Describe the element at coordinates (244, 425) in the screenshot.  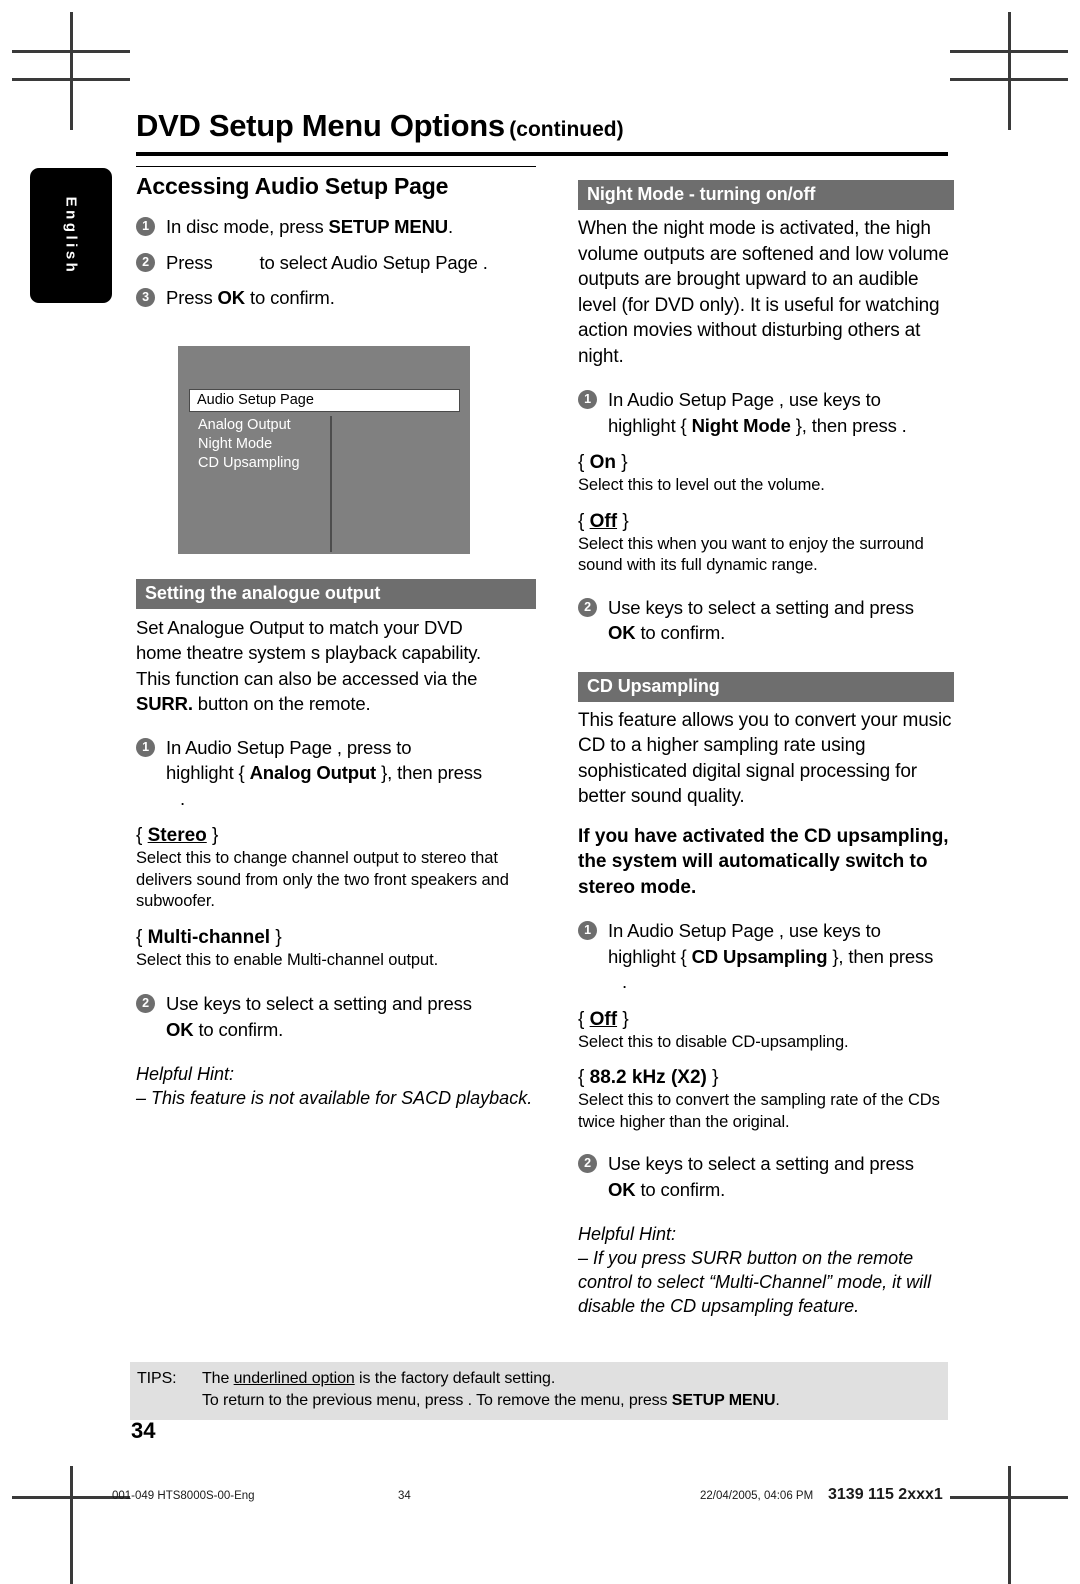
I see `osd-menu-item-analog-output: Analog Output` at that location.